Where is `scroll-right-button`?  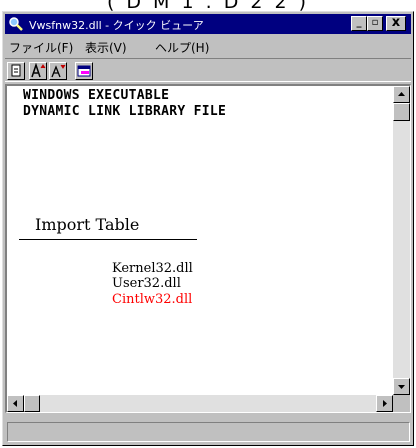 scroll-right-button is located at coordinates (384, 403).